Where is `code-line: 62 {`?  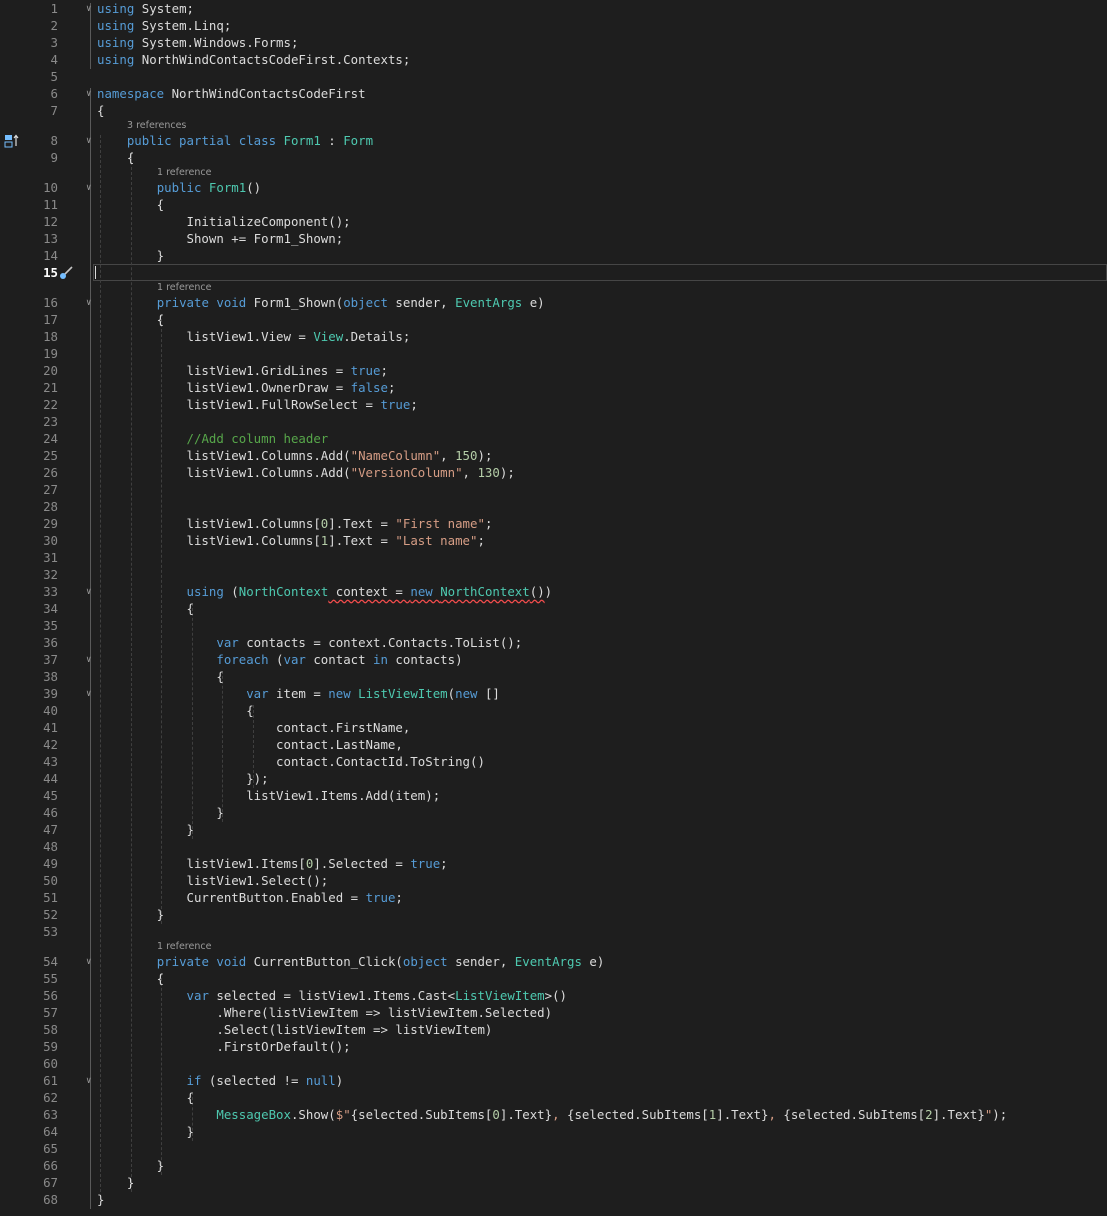 code-line: 62 { is located at coordinates (553, 1098).